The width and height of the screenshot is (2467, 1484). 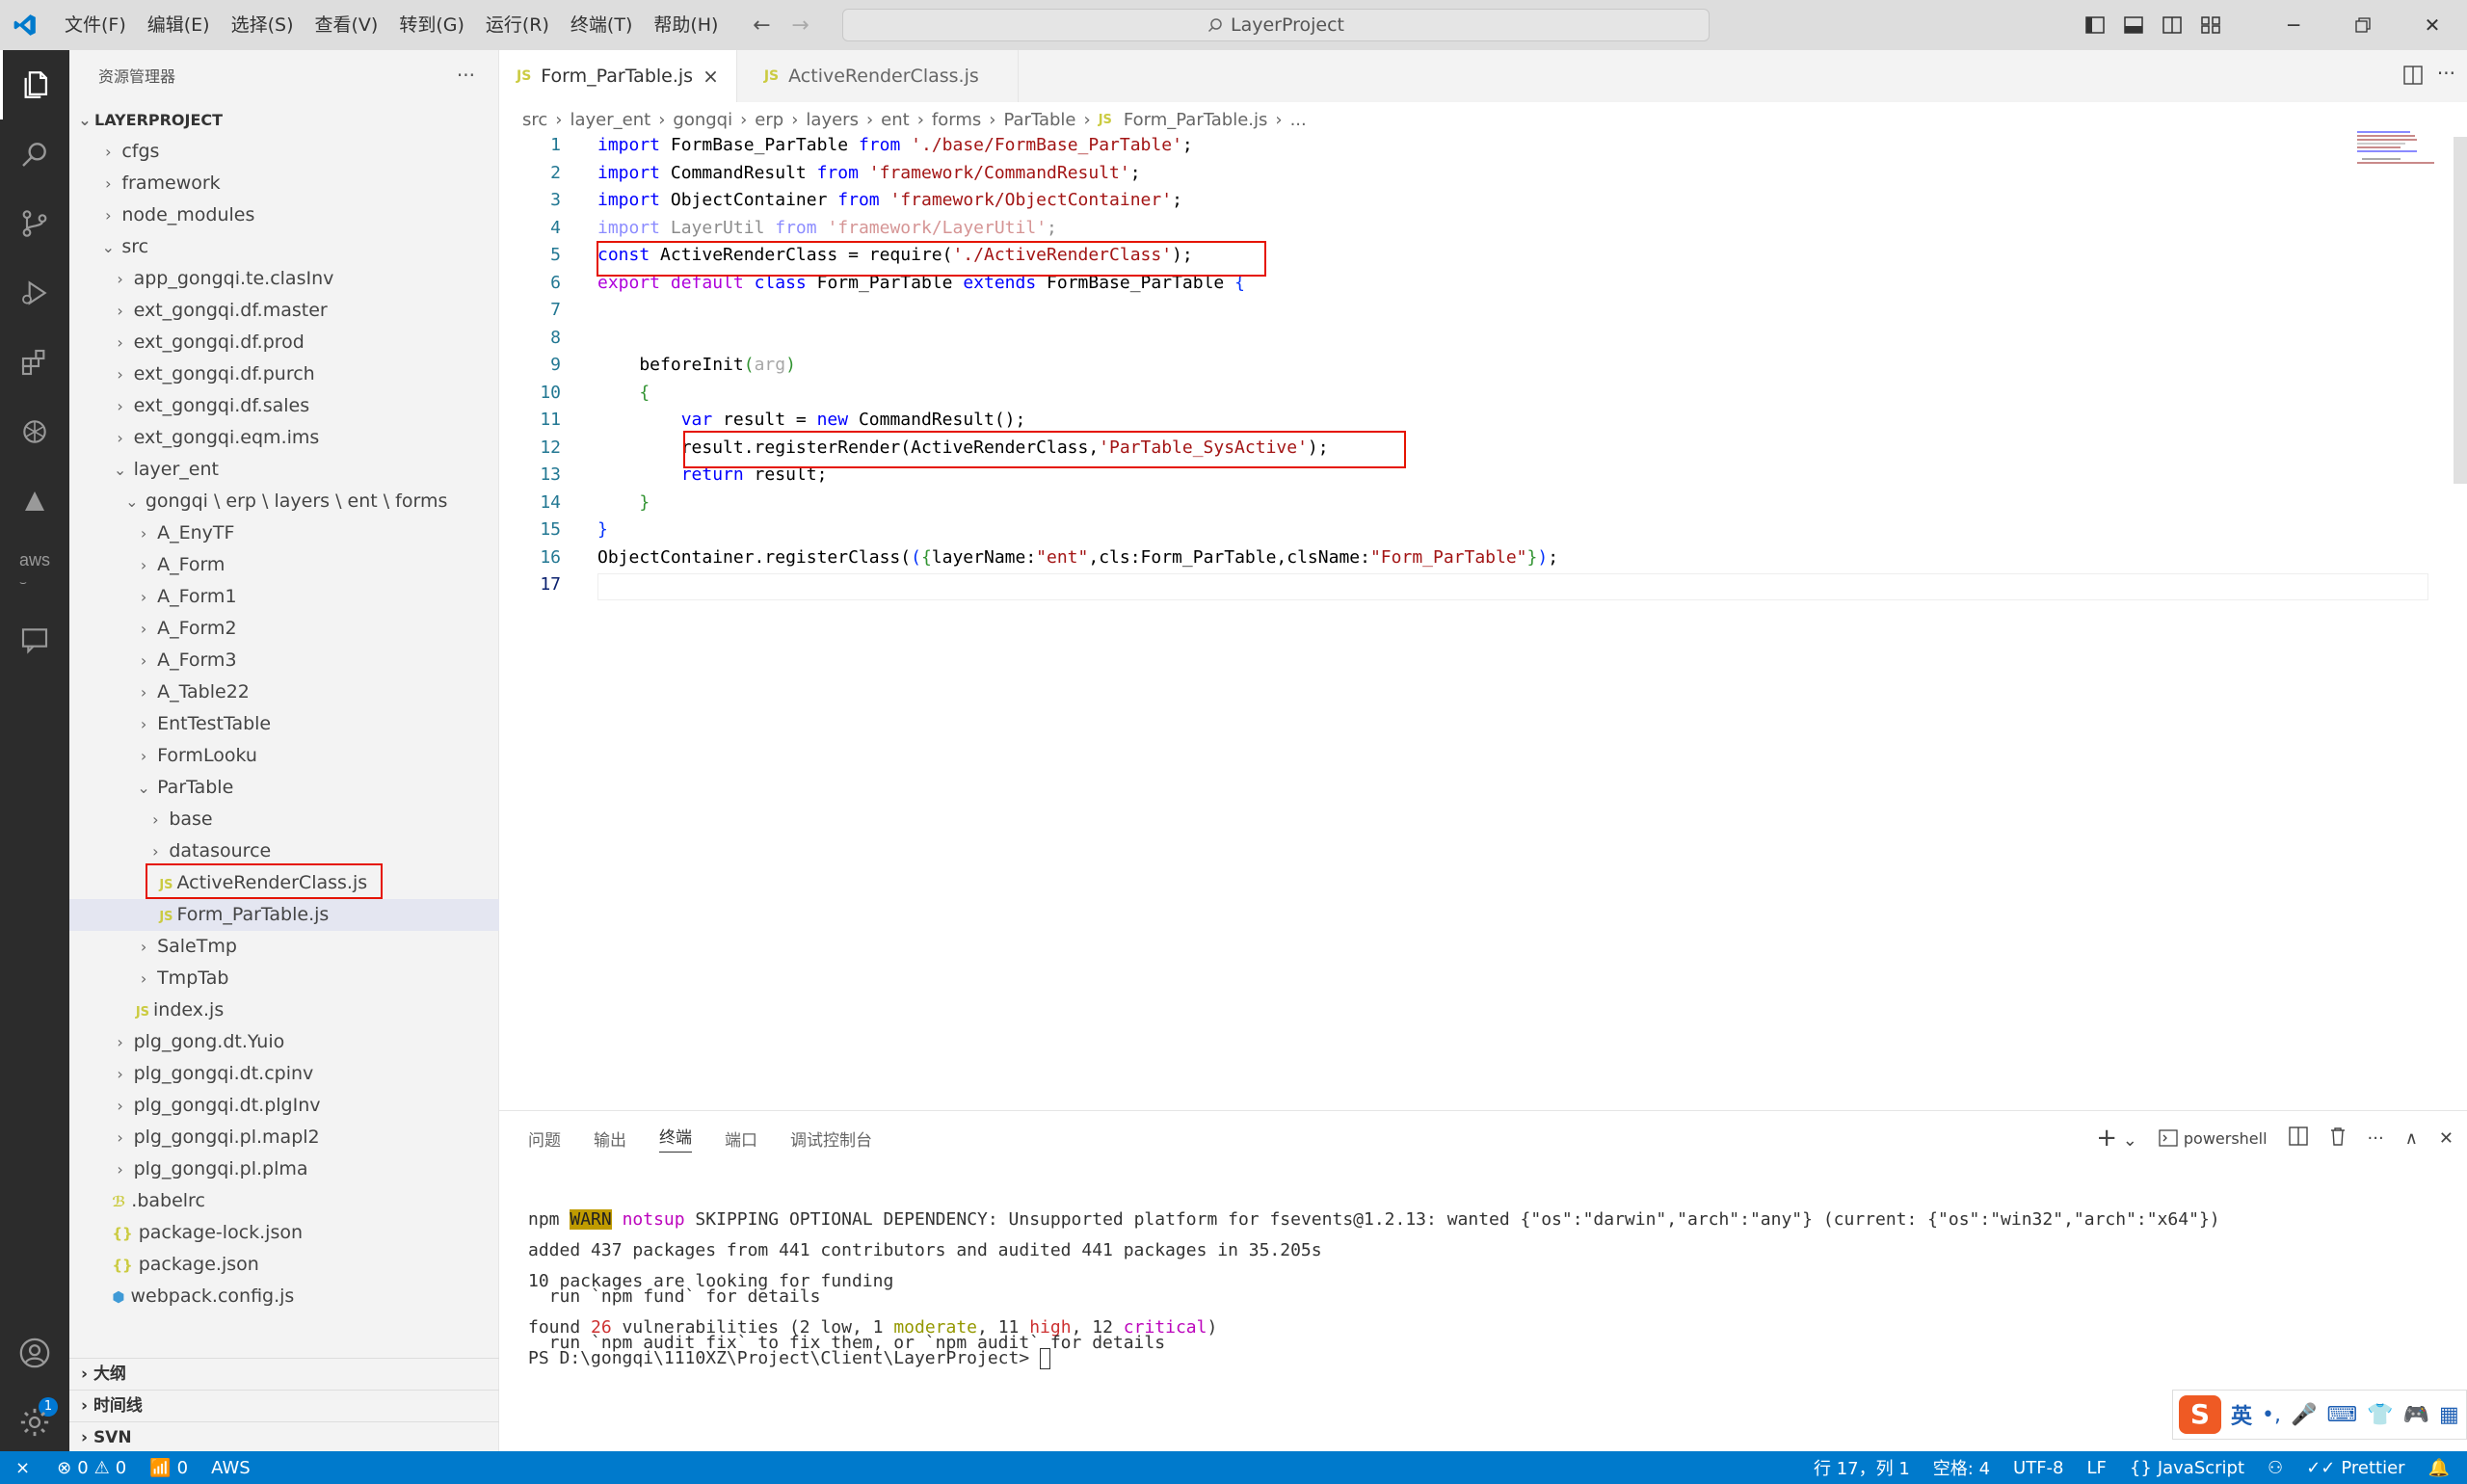 I want to click on tree-folder: ⌄ ParTable, so click(x=284, y=788).